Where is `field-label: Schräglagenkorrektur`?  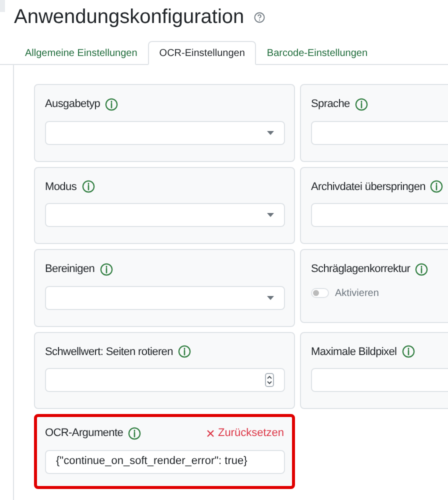 field-label: Schräglagenkorrektur is located at coordinates (360, 269).